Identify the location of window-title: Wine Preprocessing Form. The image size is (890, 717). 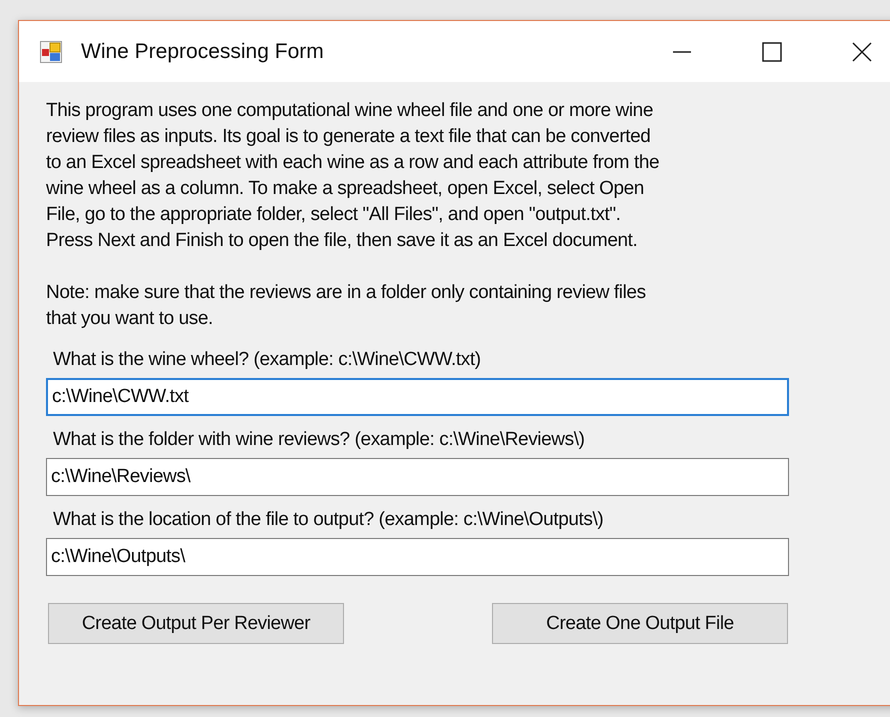
(202, 52).